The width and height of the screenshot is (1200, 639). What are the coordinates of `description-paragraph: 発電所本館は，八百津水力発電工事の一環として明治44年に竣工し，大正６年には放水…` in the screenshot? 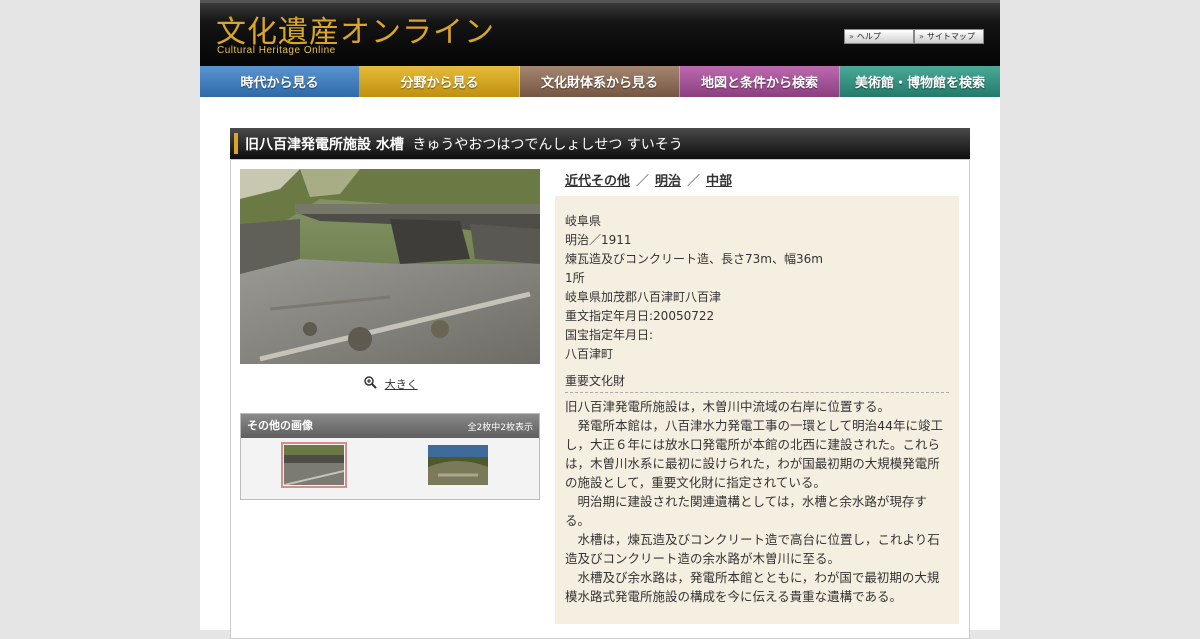 It's located at (754, 454).